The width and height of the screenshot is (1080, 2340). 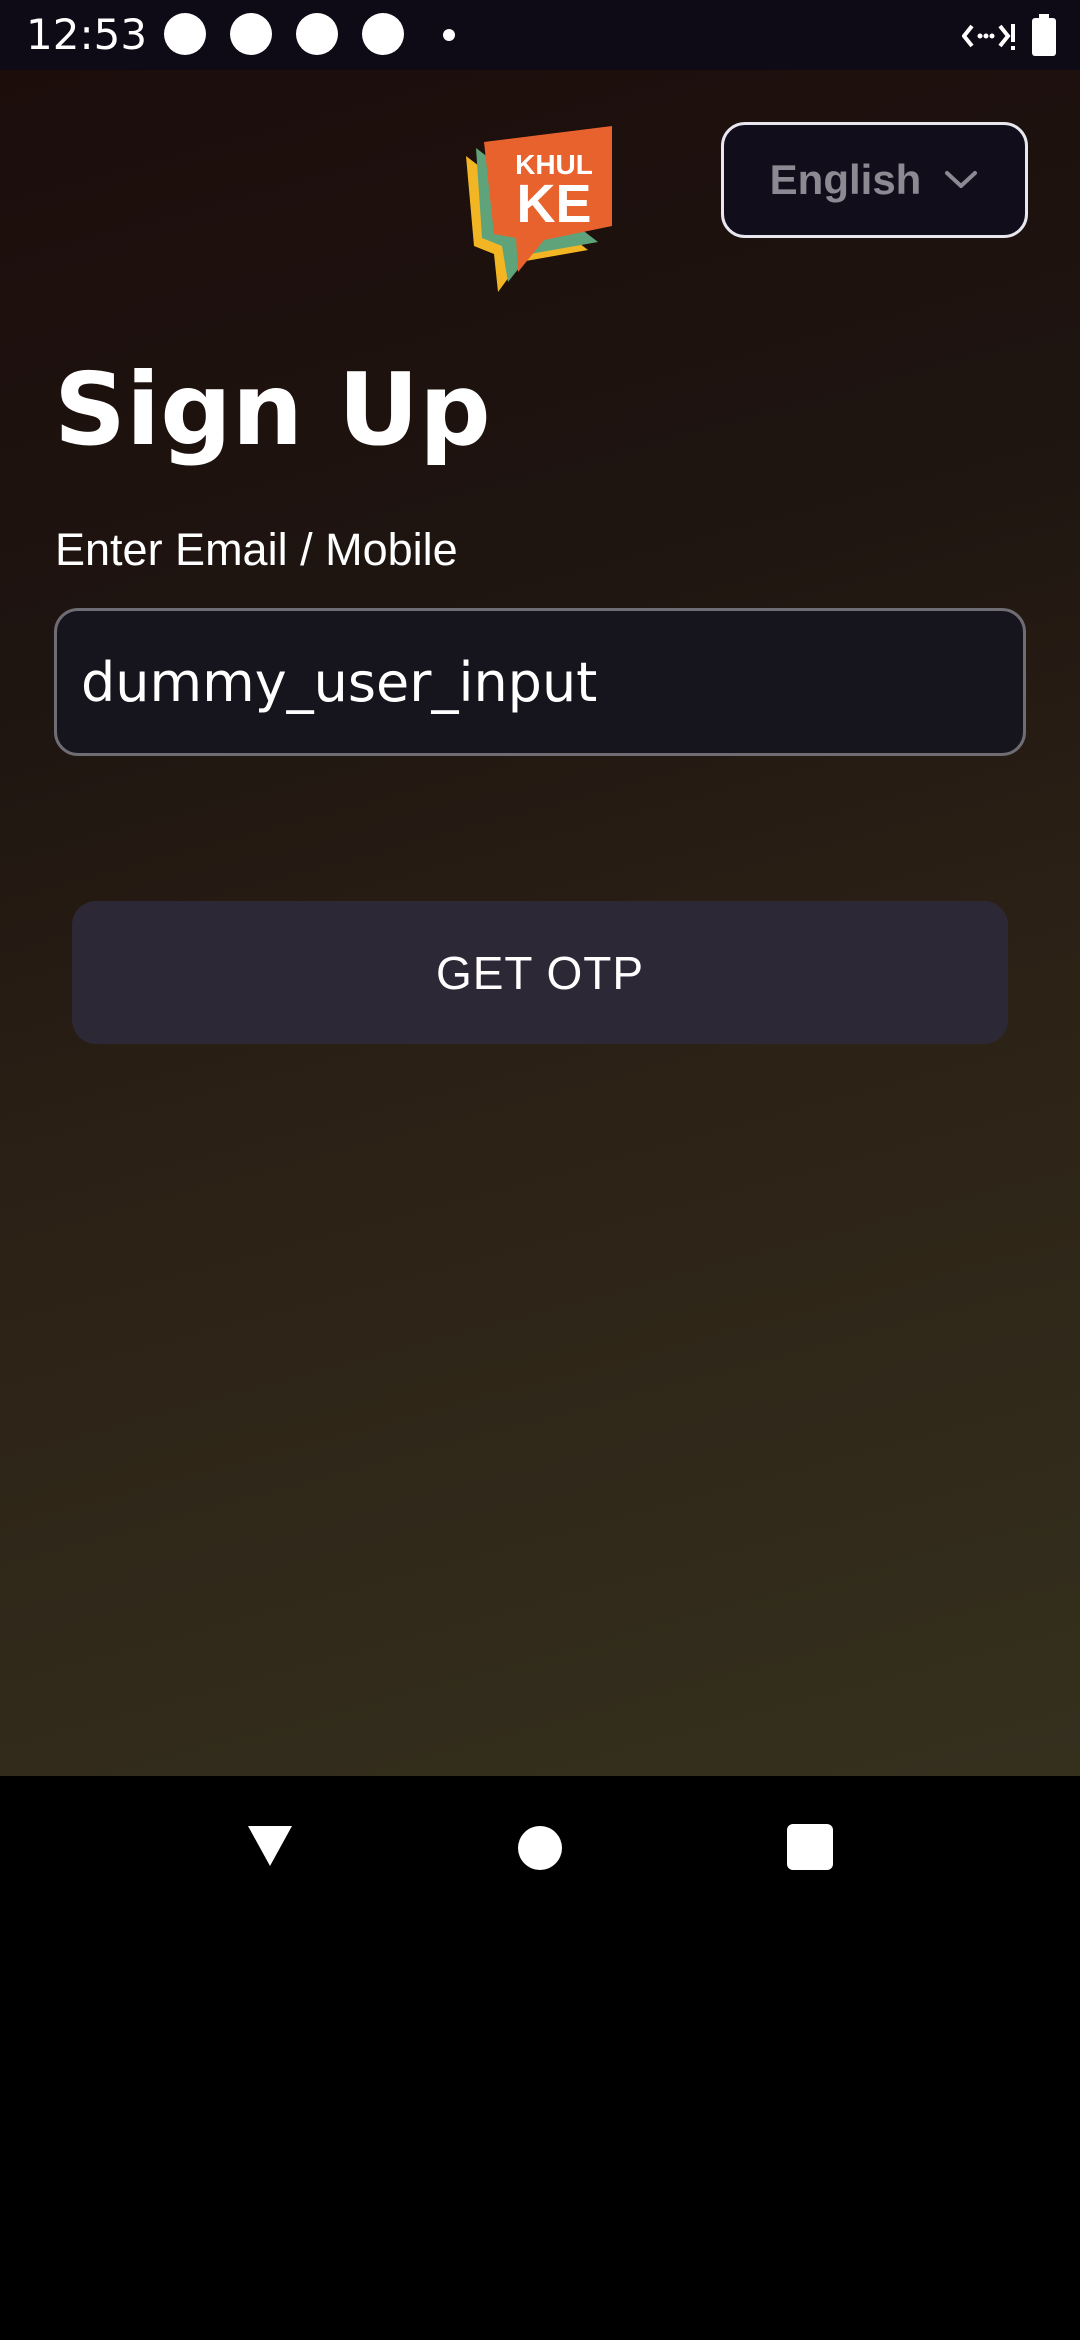 What do you see at coordinates (553, 204) in the screenshot?
I see `logo-text-bottom: KE` at bounding box center [553, 204].